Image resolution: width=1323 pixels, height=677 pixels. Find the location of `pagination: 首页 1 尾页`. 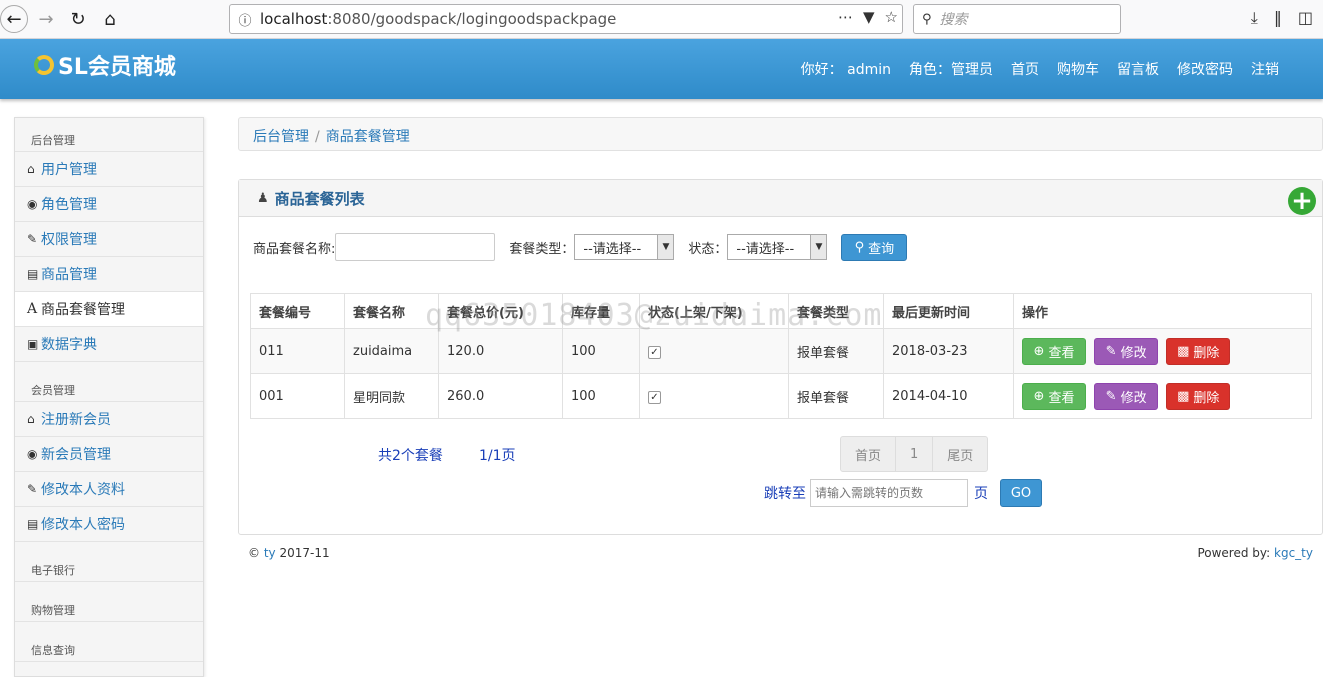

pagination: 首页 1 尾页 is located at coordinates (914, 454).